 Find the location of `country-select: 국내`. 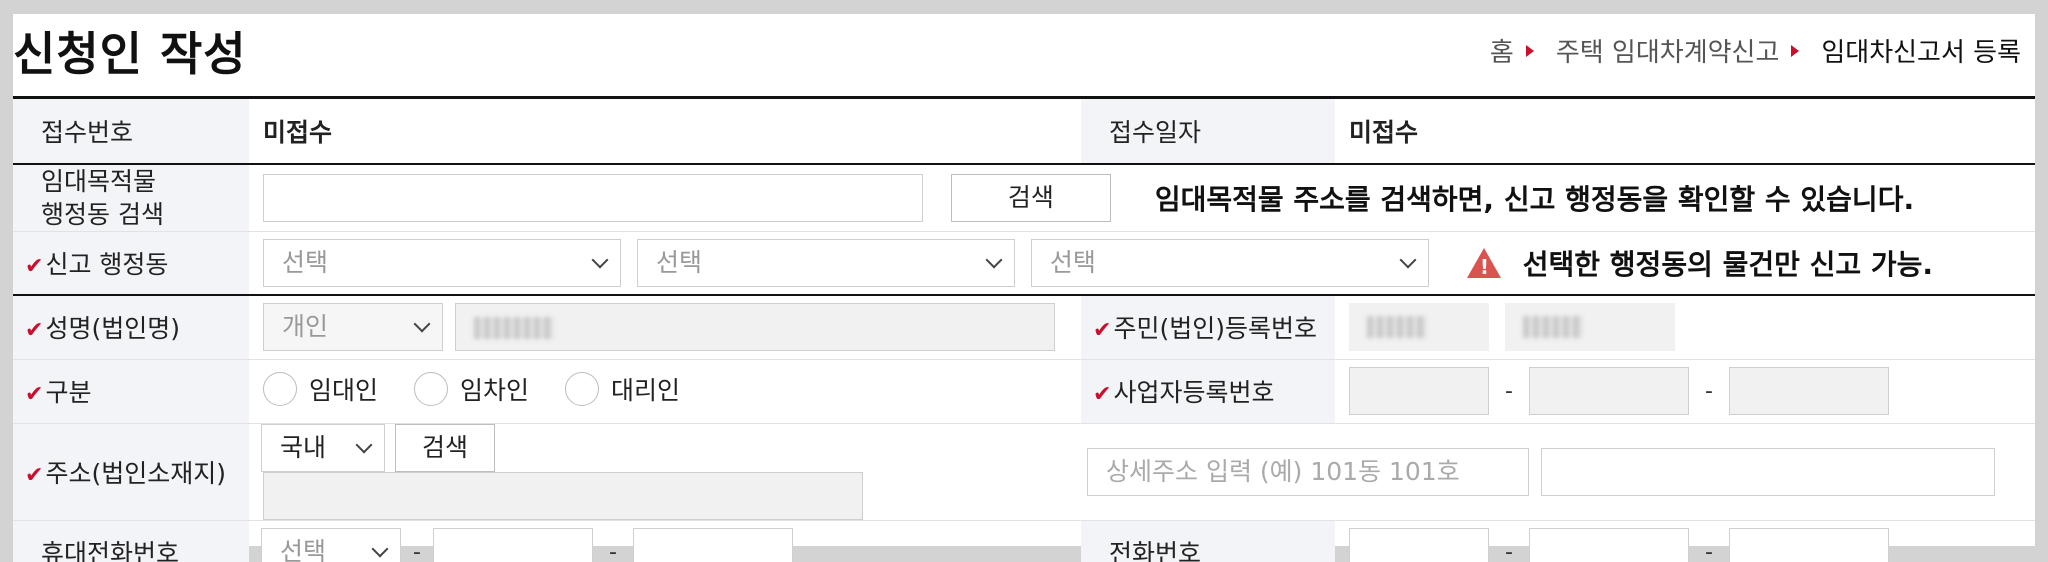

country-select: 국내 is located at coordinates (323, 447).